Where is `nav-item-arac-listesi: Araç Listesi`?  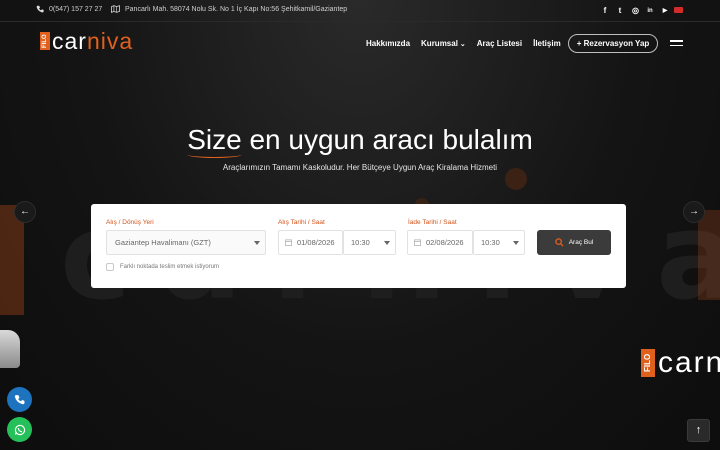
nav-item-arac-listesi: Araç Listesi is located at coordinates (499, 43).